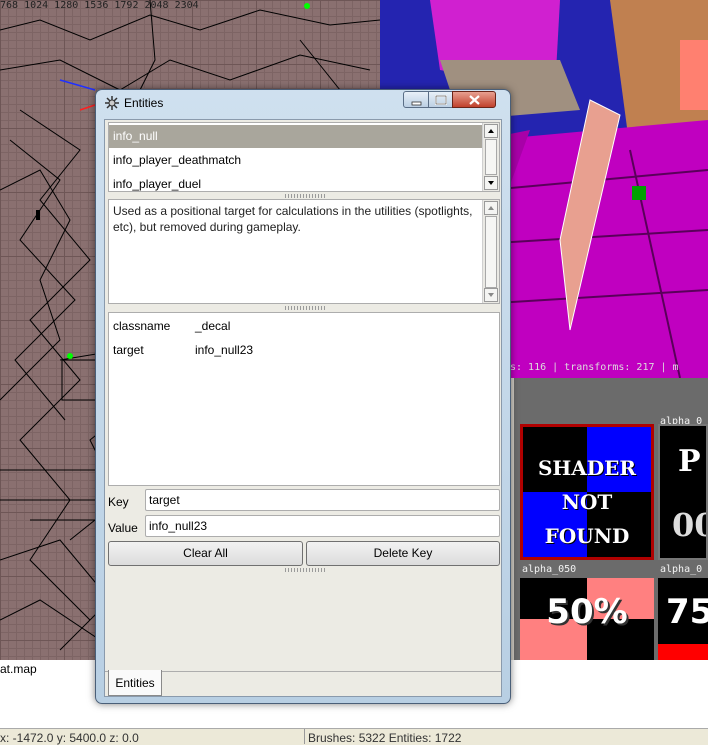  Describe the element at coordinates (296, 182) in the screenshot. I see `list-item: info_player_duel` at that location.